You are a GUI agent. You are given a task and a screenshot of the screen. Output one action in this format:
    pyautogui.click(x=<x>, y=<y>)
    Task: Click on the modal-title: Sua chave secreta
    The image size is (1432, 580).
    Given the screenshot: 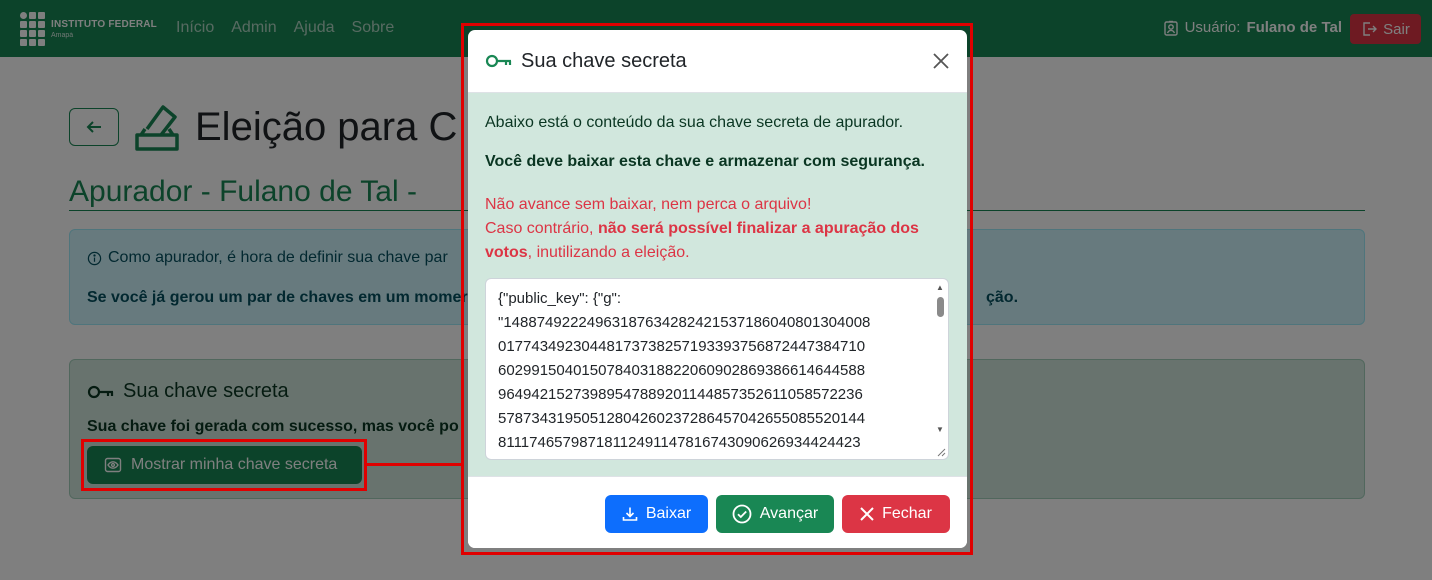 What is the action you would take?
    pyautogui.click(x=604, y=60)
    